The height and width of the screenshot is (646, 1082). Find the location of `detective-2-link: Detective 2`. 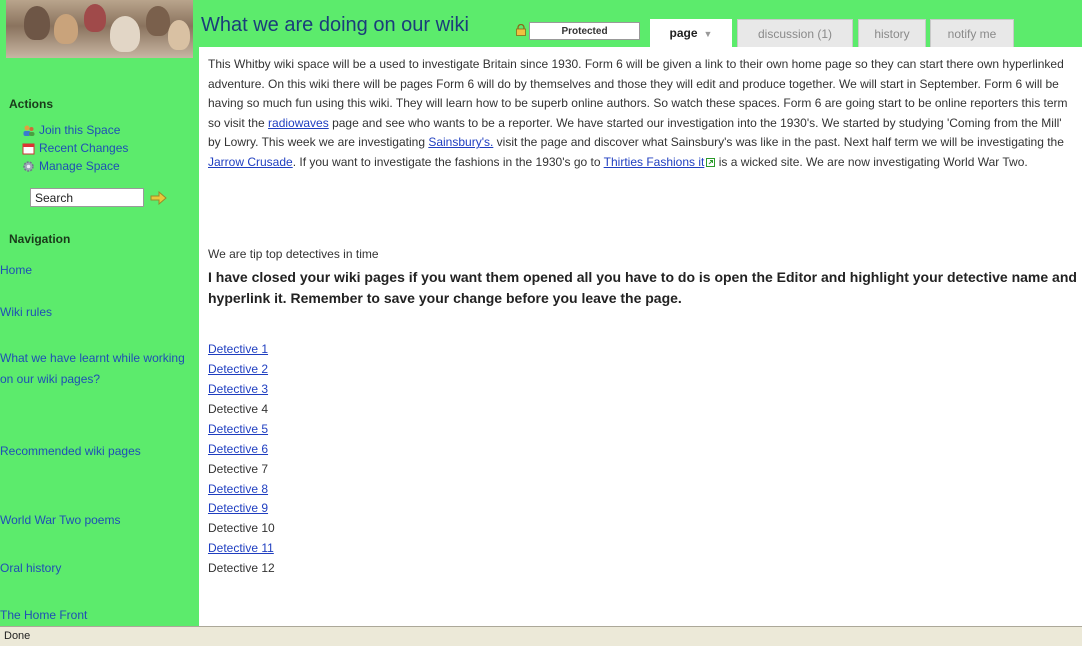

detective-2-link: Detective 2 is located at coordinates (238, 370).